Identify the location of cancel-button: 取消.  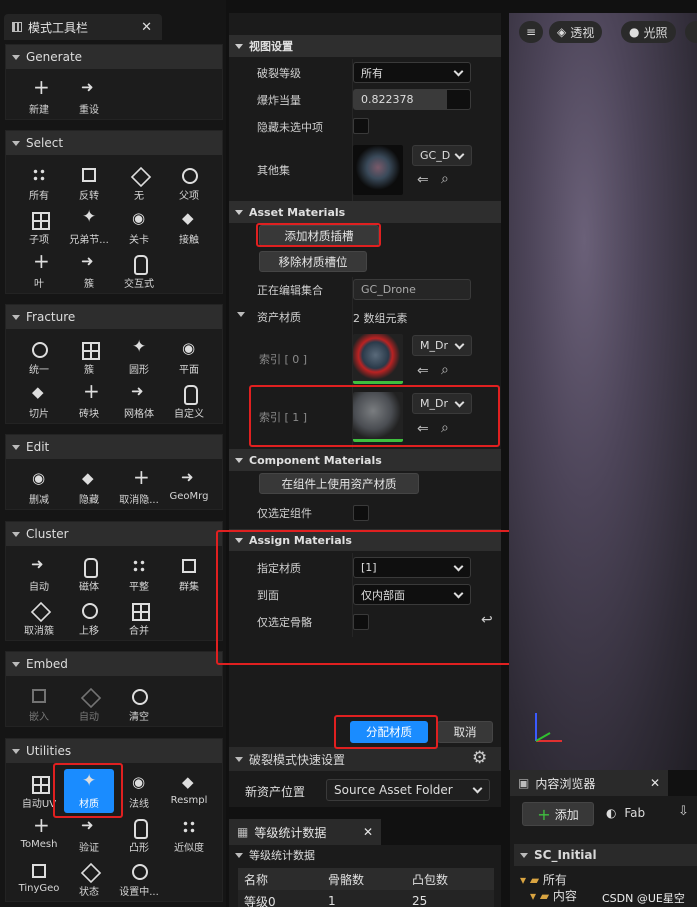
(465, 732).